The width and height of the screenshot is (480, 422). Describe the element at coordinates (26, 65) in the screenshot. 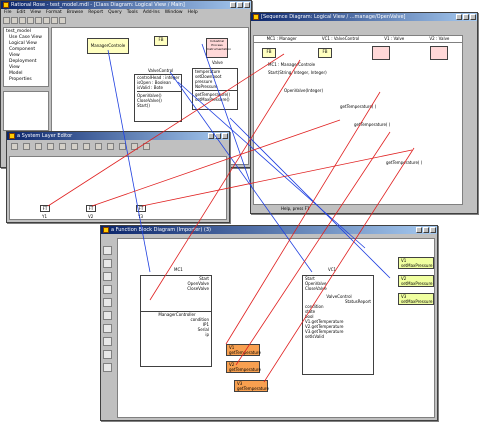

I see `tree-item: Deployment View` at that location.